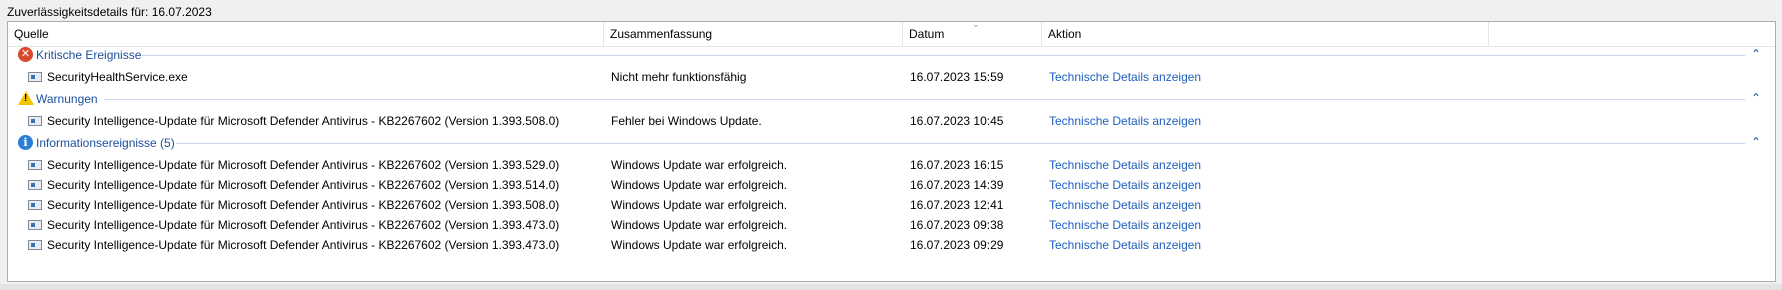 The width and height of the screenshot is (1782, 290). Describe the element at coordinates (957, 77) in the screenshot. I see `date-cell: 16.07.2023 15:59` at that location.